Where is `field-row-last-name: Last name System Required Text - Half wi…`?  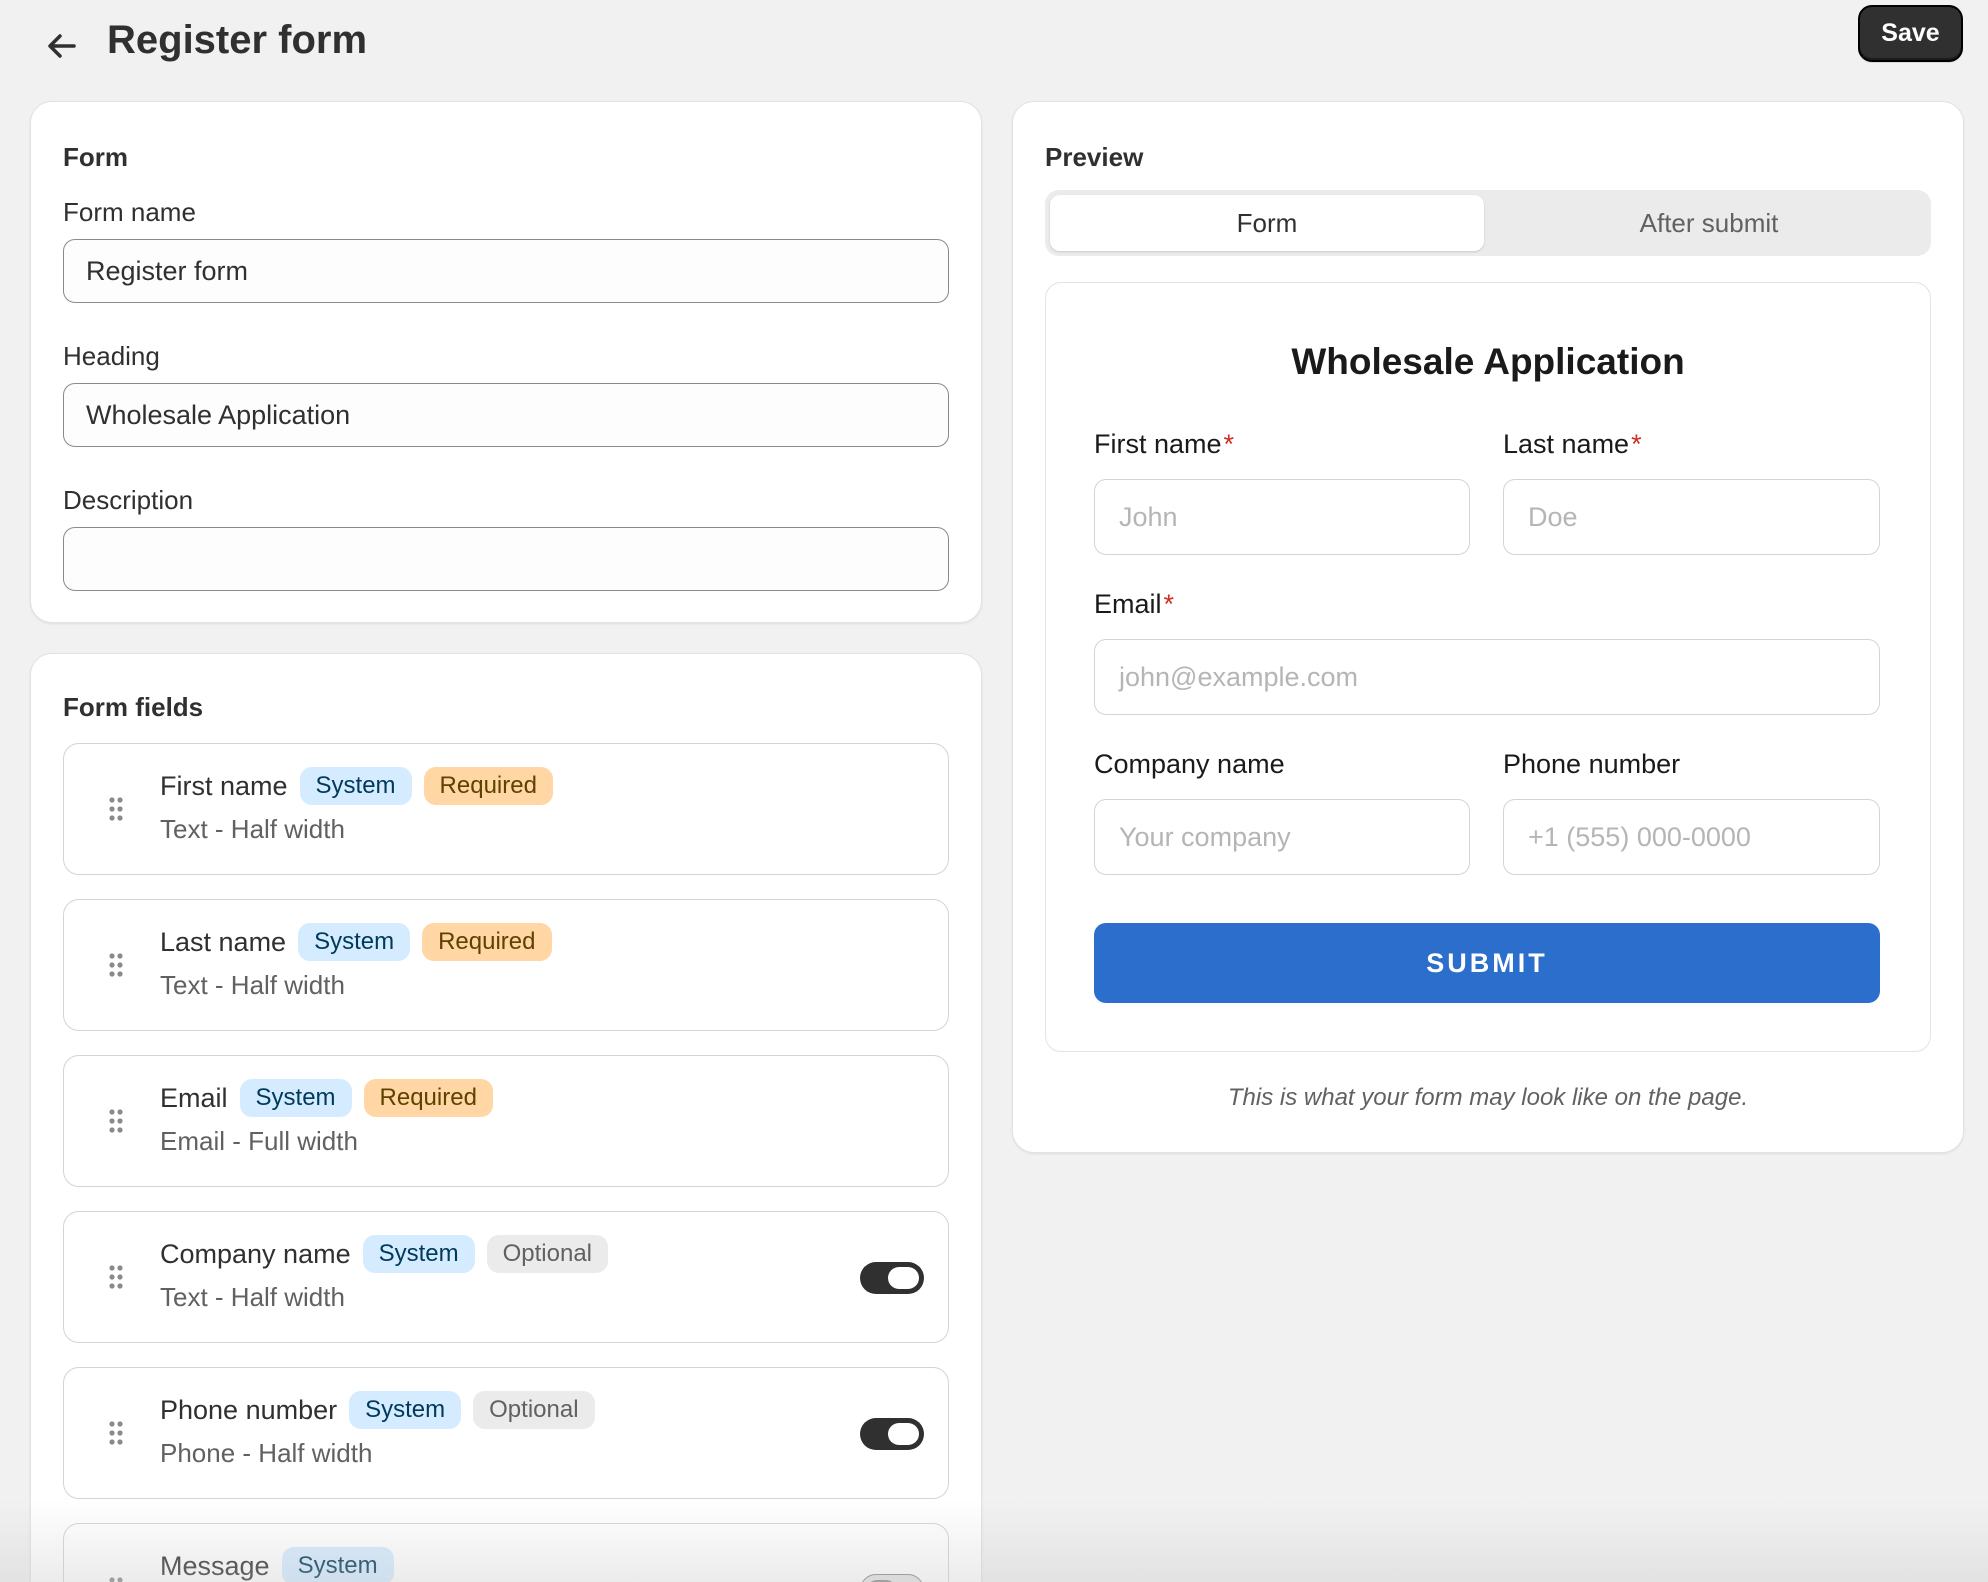 field-row-last-name: Last name System Required Text - Half wi… is located at coordinates (506, 965).